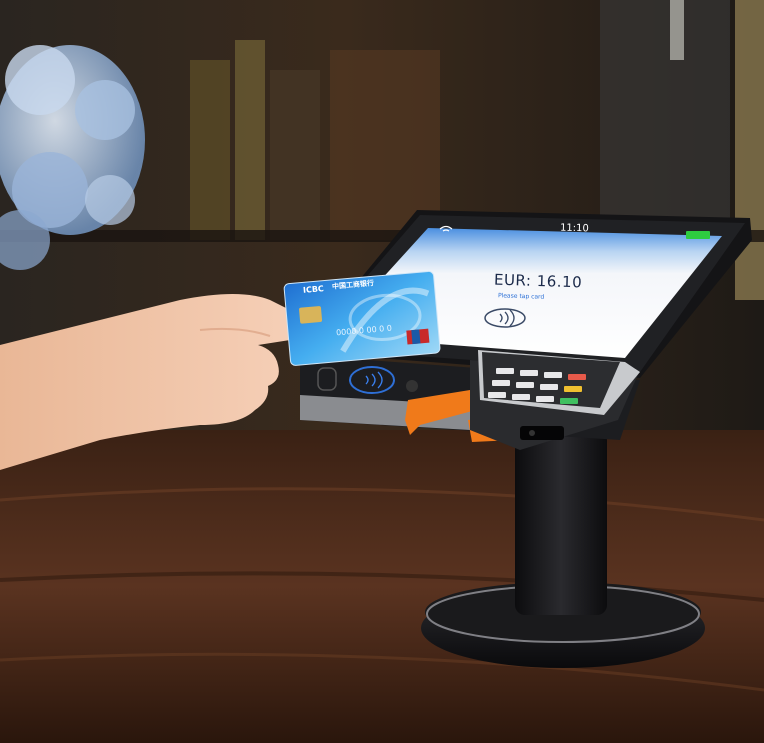 The height and width of the screenshot is (743, 764). Describe the element at coordinates (538, 281) in the screenshot. I see `payment-amount: EUR: 16.10` at that location.